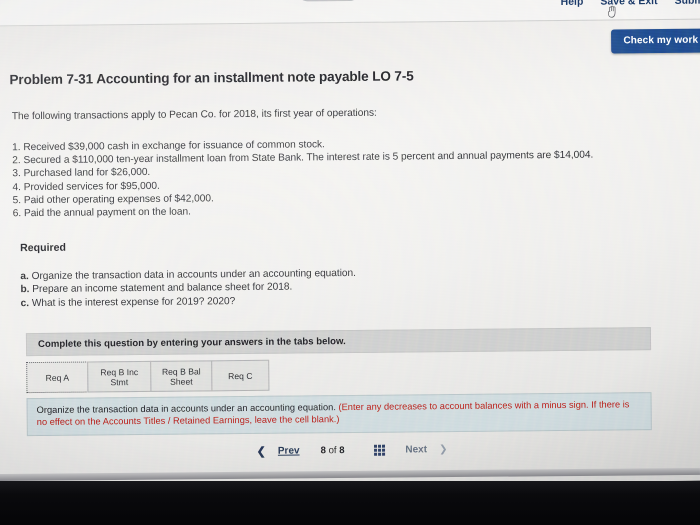 This screenshot has height=525, width=700. What do you see at coordinates (687, 3) in the screenshot?
I see `submit-link: Subm` at bounding box center [687, 3].